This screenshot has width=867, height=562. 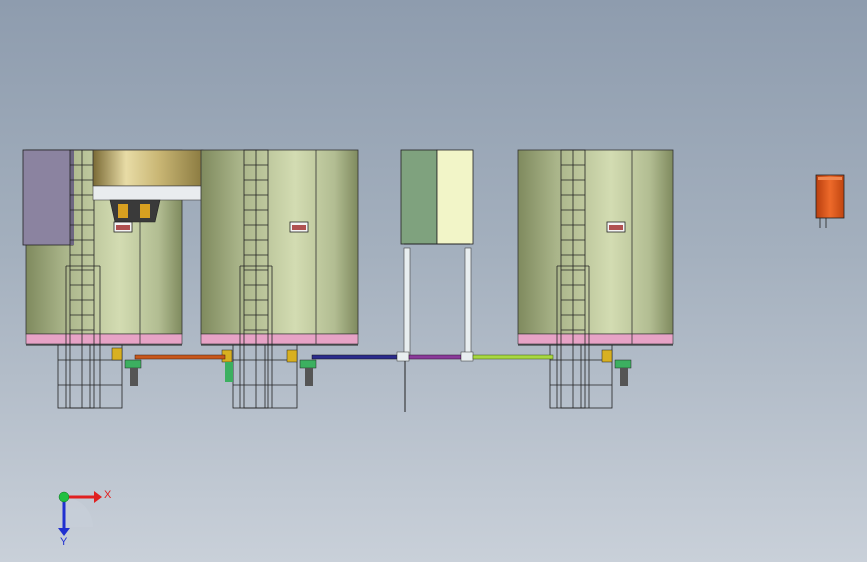 What do you see at coordinates (279, 242) in the screenshot?
I see `tank-2-body` at bounding box center [279, 242].